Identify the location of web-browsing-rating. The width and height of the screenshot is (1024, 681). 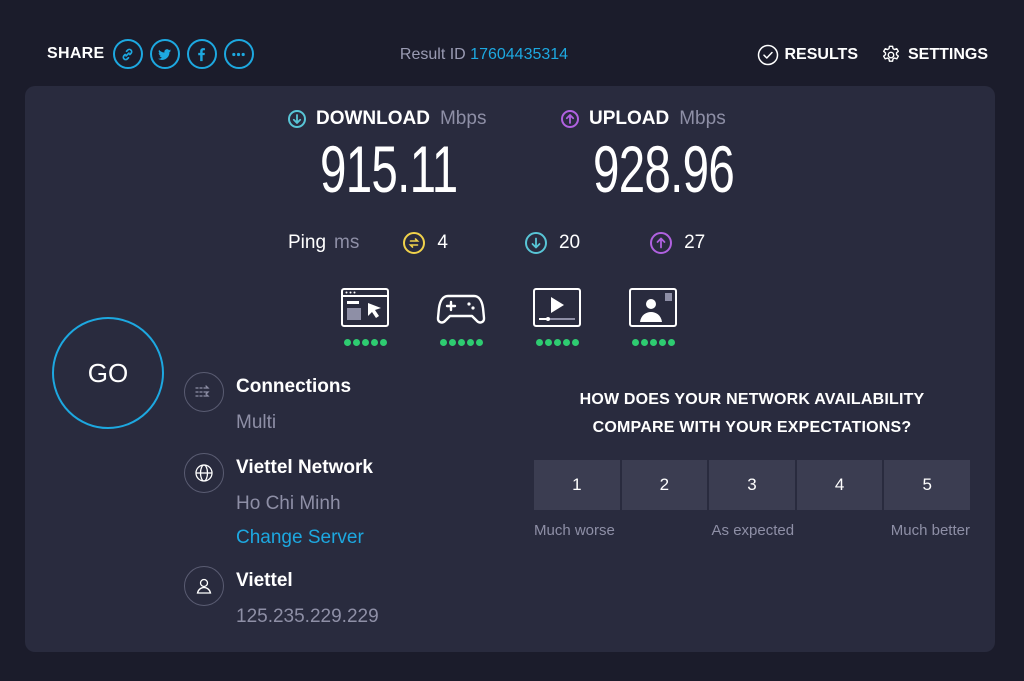
(365, 316).